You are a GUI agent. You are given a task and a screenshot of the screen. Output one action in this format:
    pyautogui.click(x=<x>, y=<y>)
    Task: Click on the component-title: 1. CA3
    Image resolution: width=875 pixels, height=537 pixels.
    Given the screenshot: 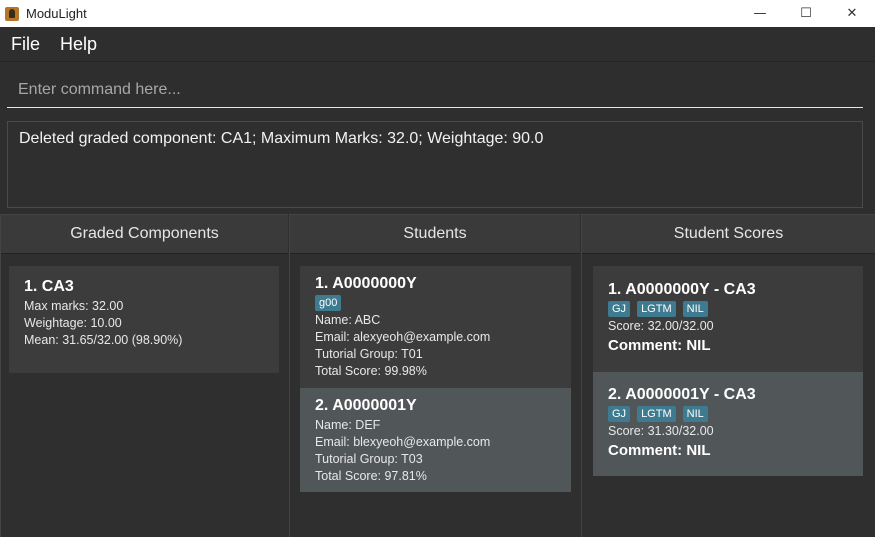 What is the action you would take?
    pyautogui.click(x=49, y=286)
    